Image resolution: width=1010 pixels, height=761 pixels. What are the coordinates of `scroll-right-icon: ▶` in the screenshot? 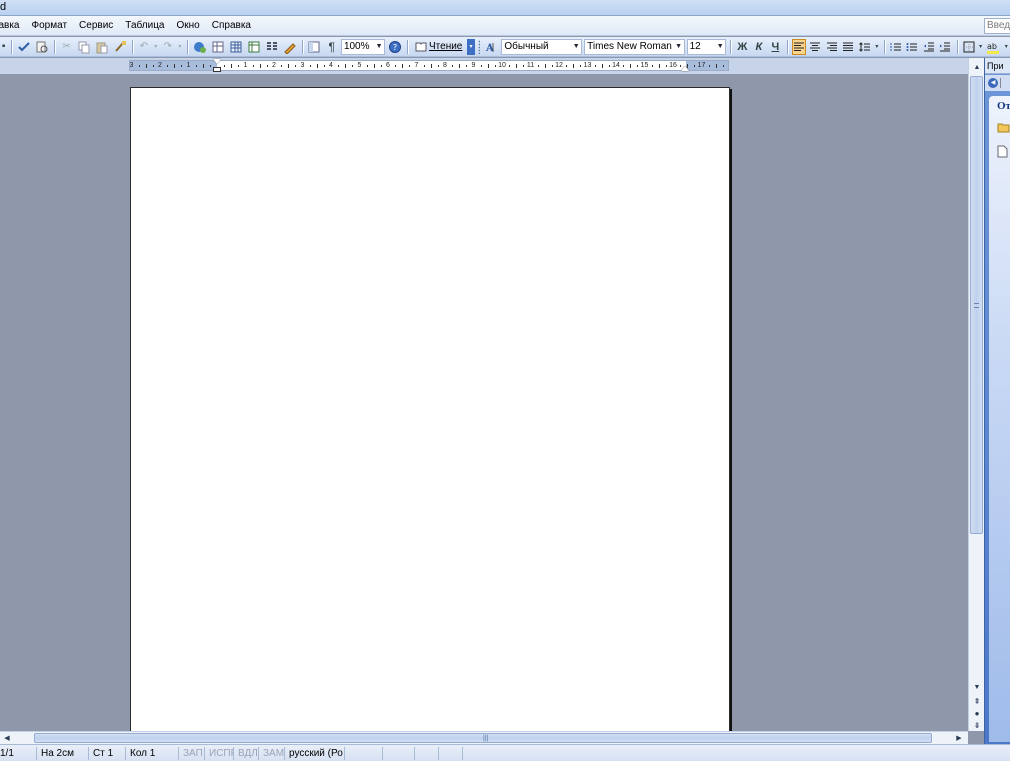 It's located at (959, 738).